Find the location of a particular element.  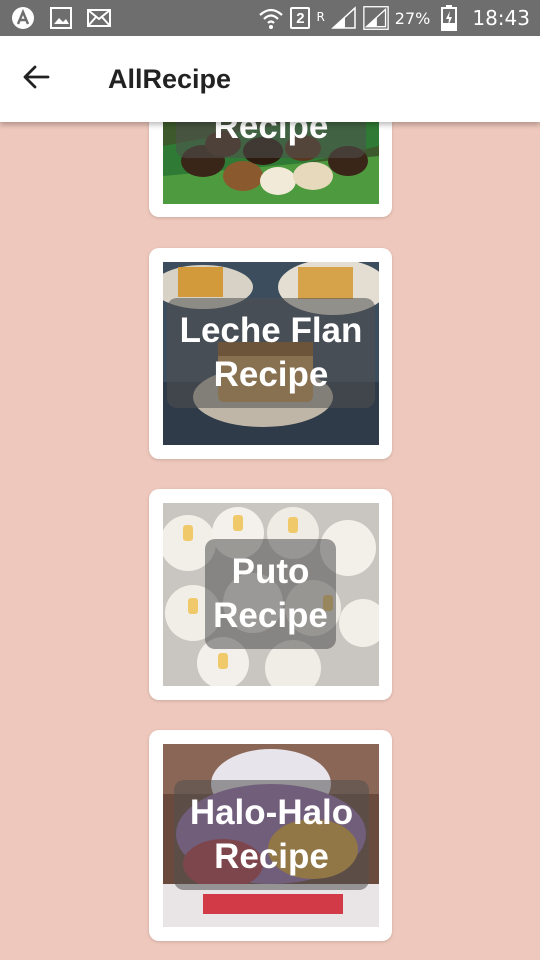

battery-percent: 27% is located at coordinates (412, 18).